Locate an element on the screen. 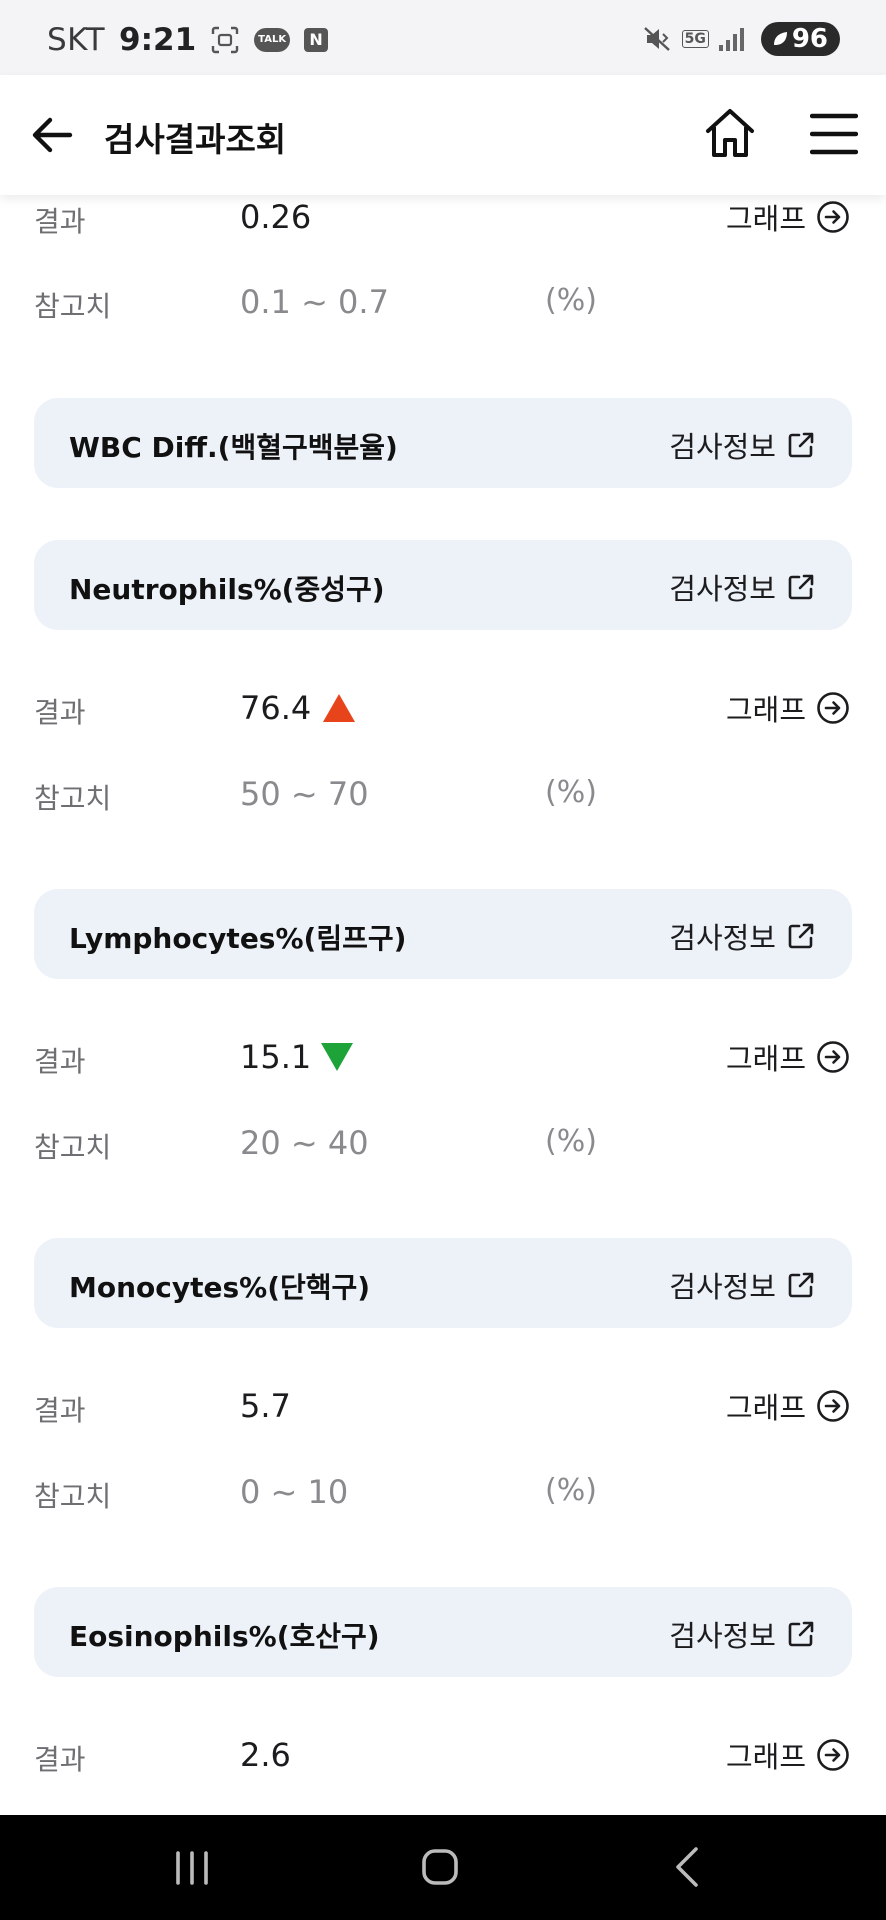 Image resolution: width=886 pixels, height=1920 pixels. low-flag-icon is located at coordinates (337, 1057).